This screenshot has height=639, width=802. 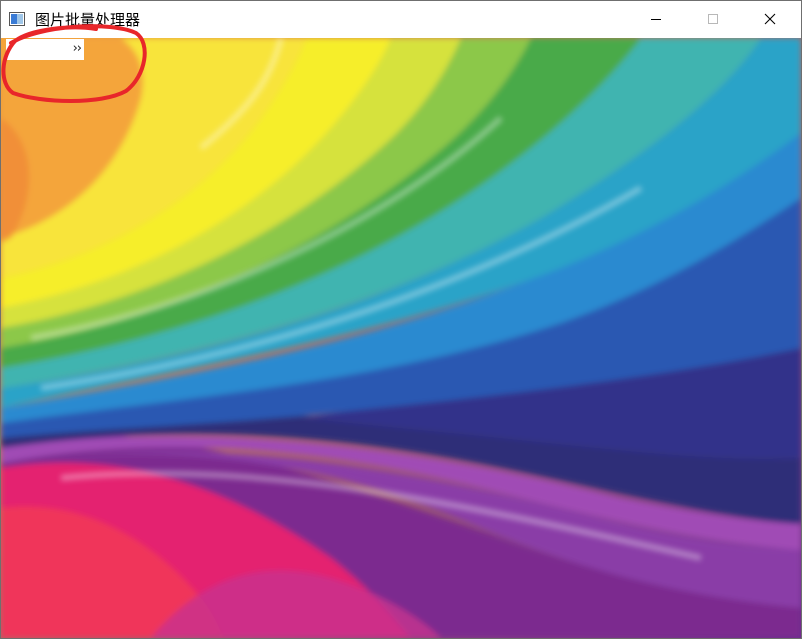 I want to click on chevron-double-right-icon: ››, so click(x=77, y=48).